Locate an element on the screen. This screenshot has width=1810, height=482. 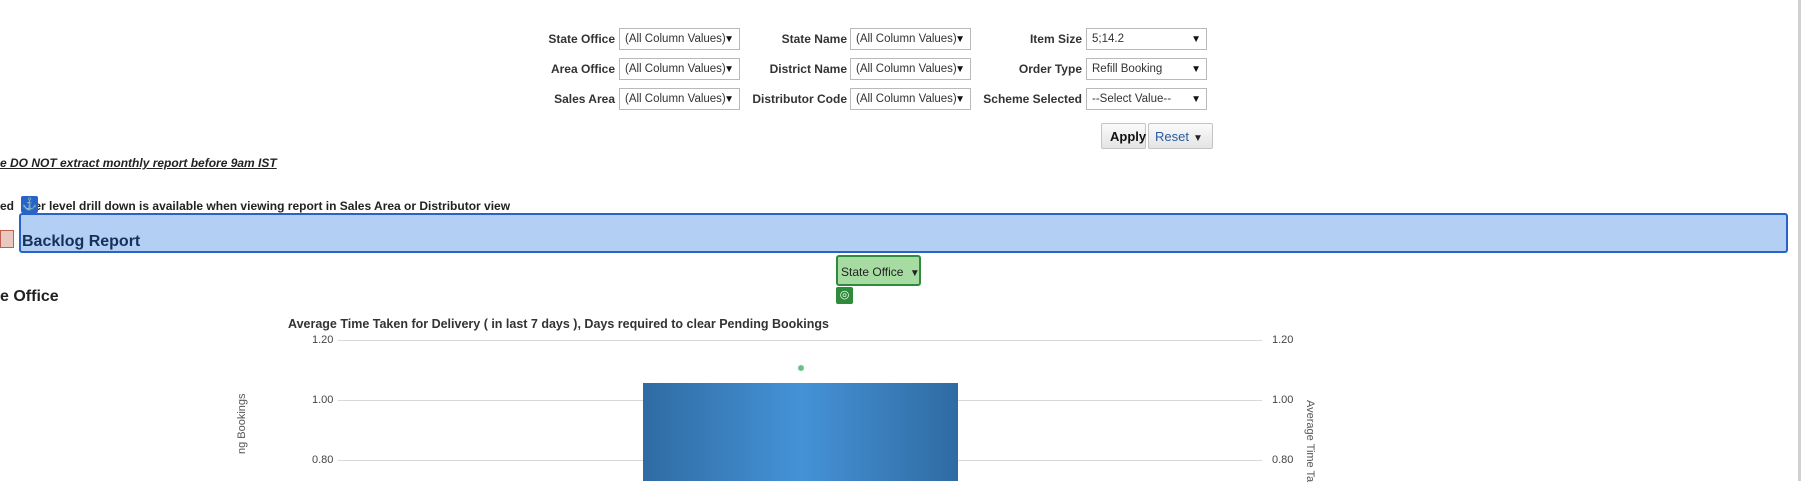
state-office-label: State Office is located at coordinates (581, 39).